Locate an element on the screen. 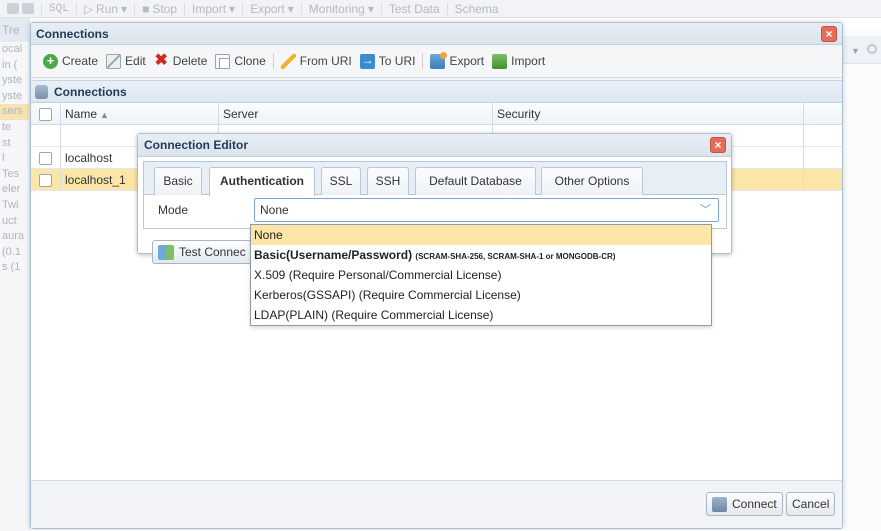  mode-option-ldap: LDAP(PLAIN) (Require Commercial License) is located at coordinates (481, 315).